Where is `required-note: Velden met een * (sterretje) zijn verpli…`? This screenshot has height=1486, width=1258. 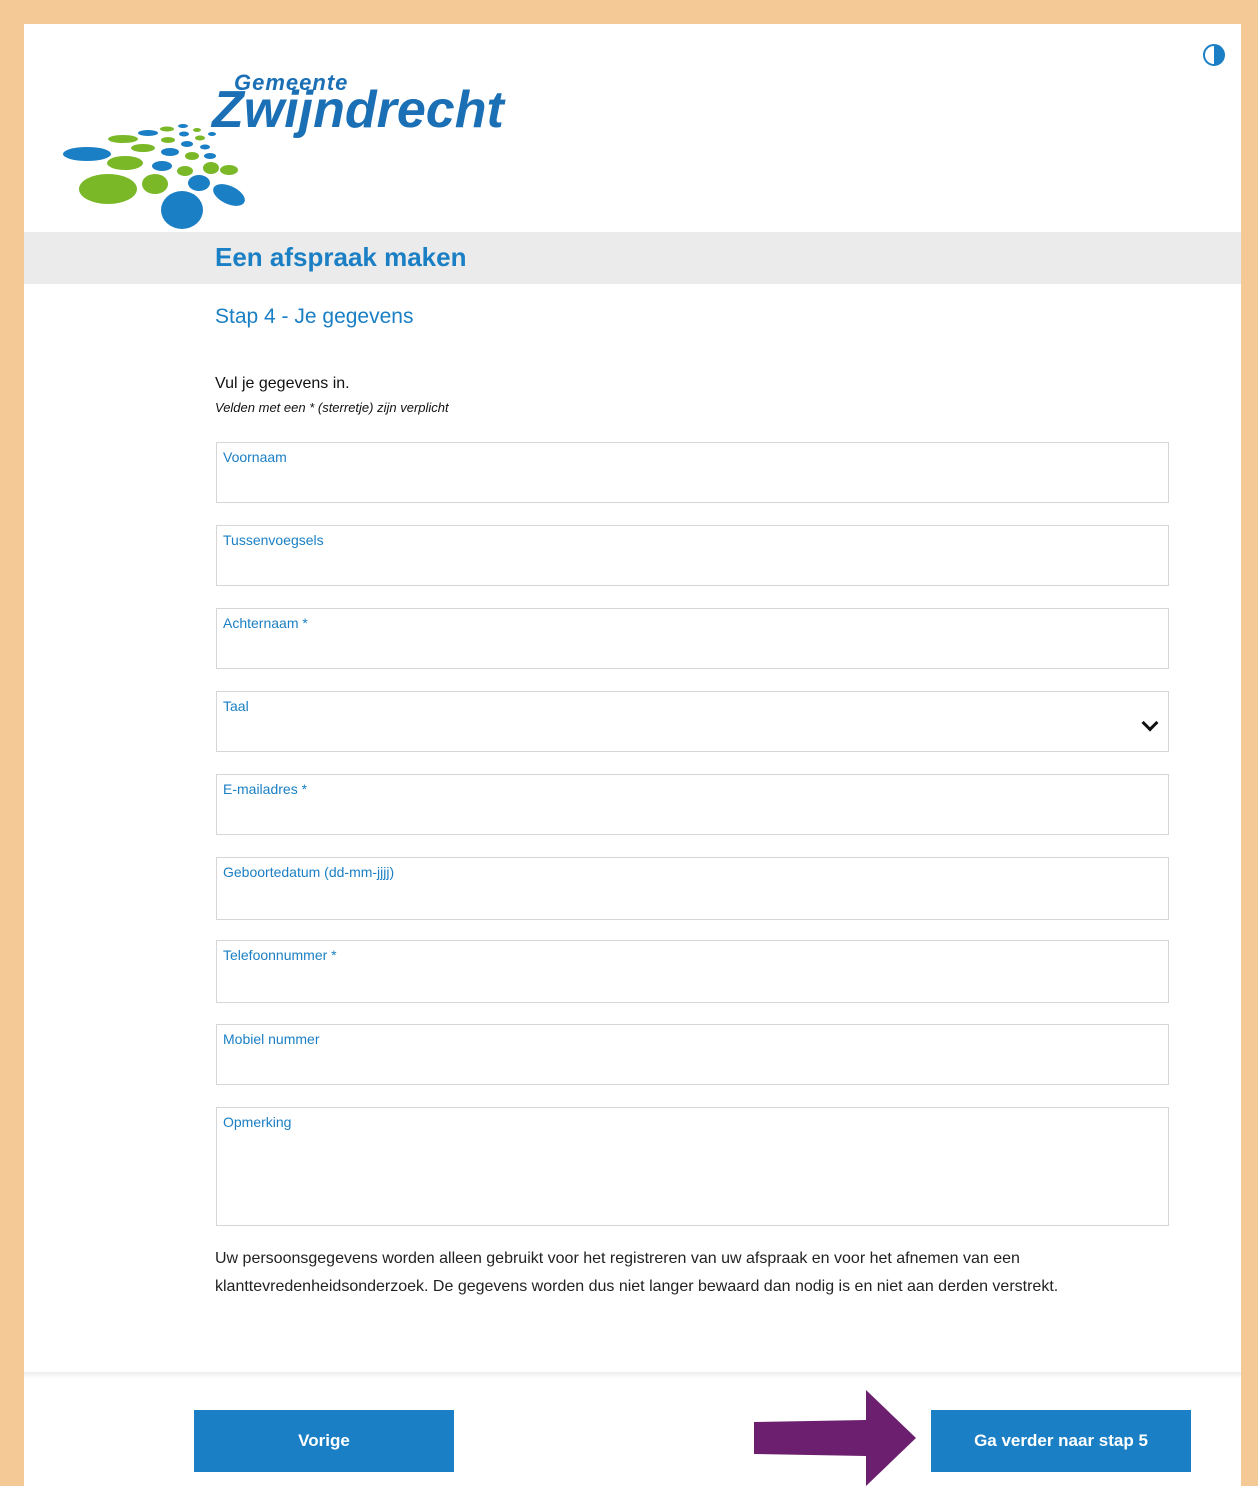
required-note: Velden met een * (sterretje) zijn verpli… is located at coordinates (332, 407).